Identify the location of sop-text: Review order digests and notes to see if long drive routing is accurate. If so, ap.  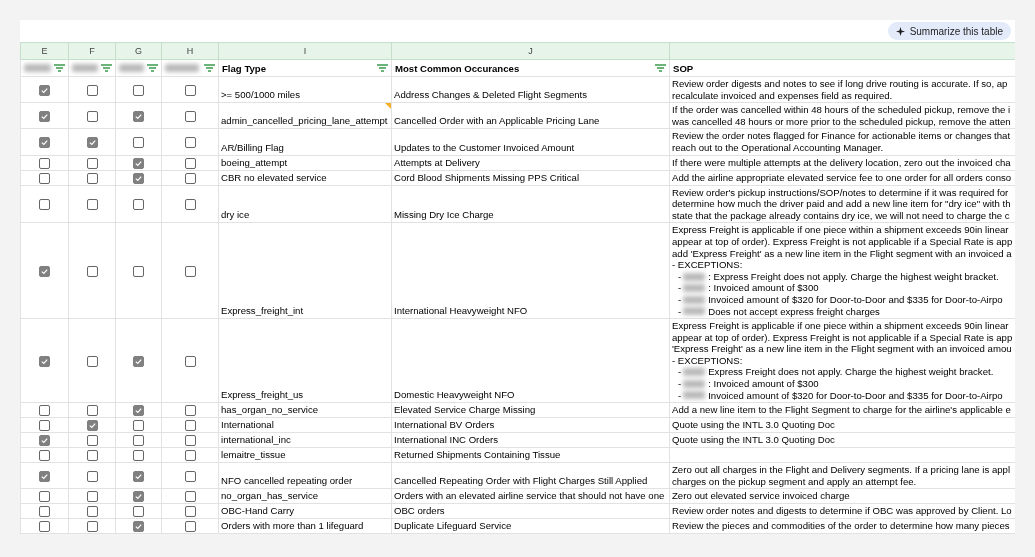
(840, 84).